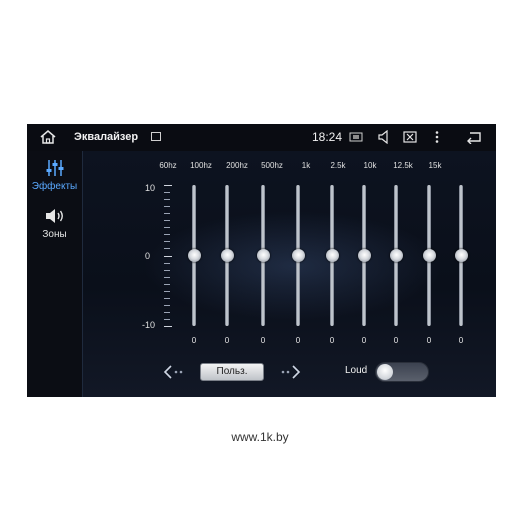 This screenshot has width=520, height=520. I want to click on band-freq-label: 1k, so click(306, 165).